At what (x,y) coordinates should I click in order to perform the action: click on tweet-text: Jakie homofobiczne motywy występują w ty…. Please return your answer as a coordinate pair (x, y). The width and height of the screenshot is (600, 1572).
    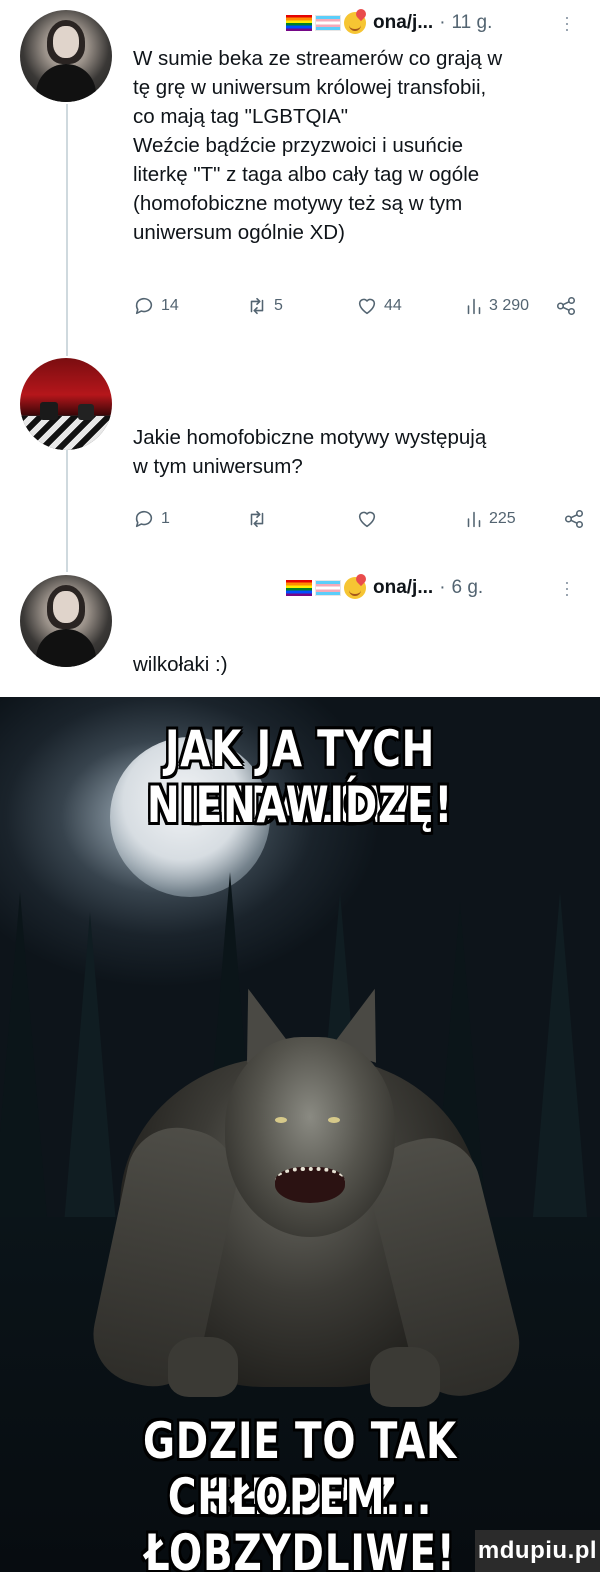
    Looking at the image, I should click on (310, 452).